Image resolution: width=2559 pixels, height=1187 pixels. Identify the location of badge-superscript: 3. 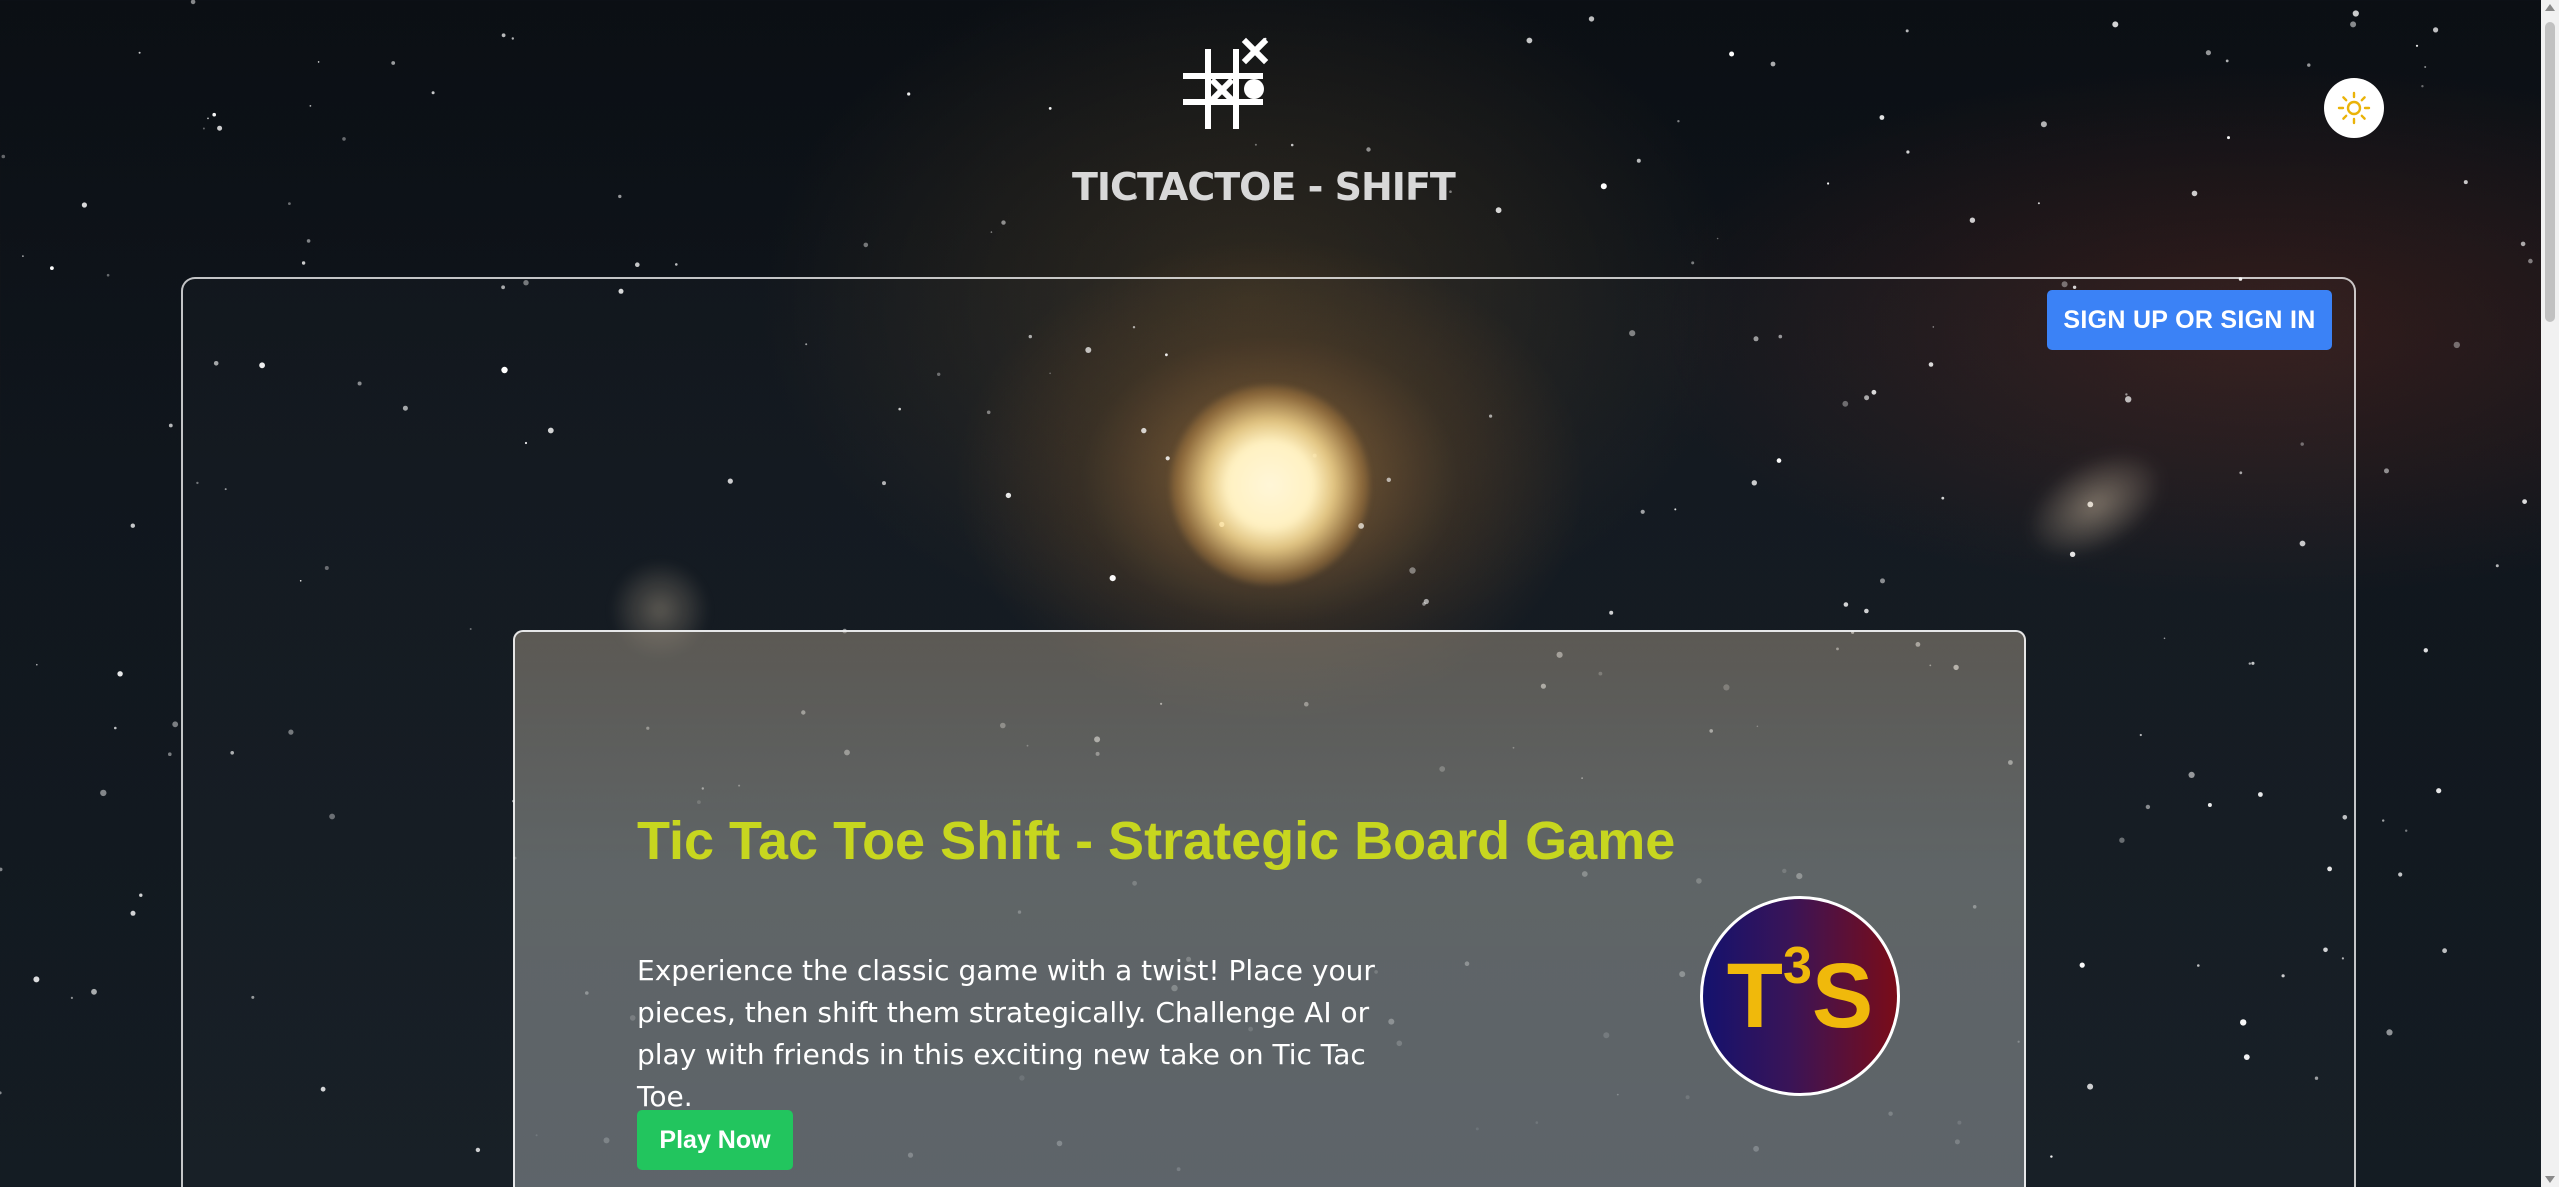
(1797, 966).